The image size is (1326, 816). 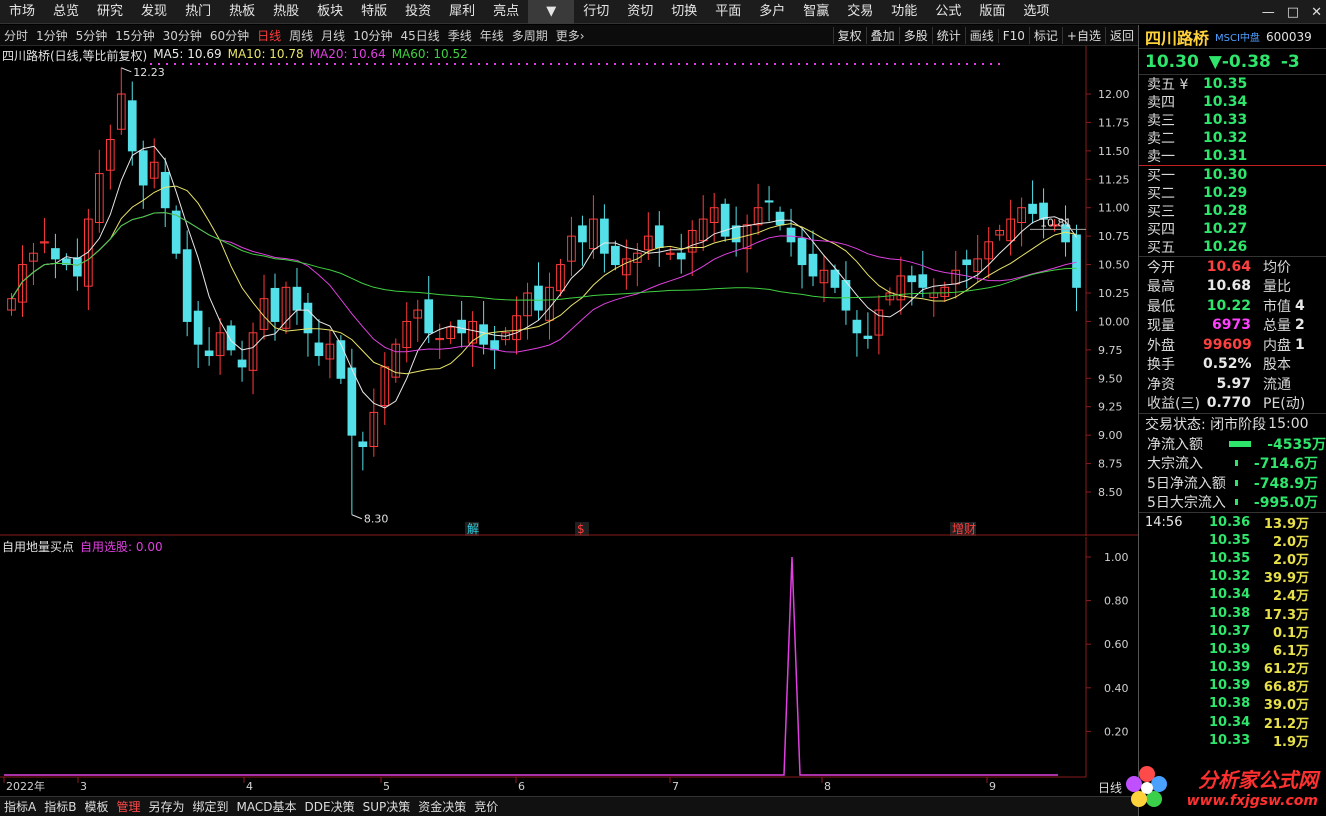 I want to click on indicator-tab: 绑定到, so click(x=211, y=806).